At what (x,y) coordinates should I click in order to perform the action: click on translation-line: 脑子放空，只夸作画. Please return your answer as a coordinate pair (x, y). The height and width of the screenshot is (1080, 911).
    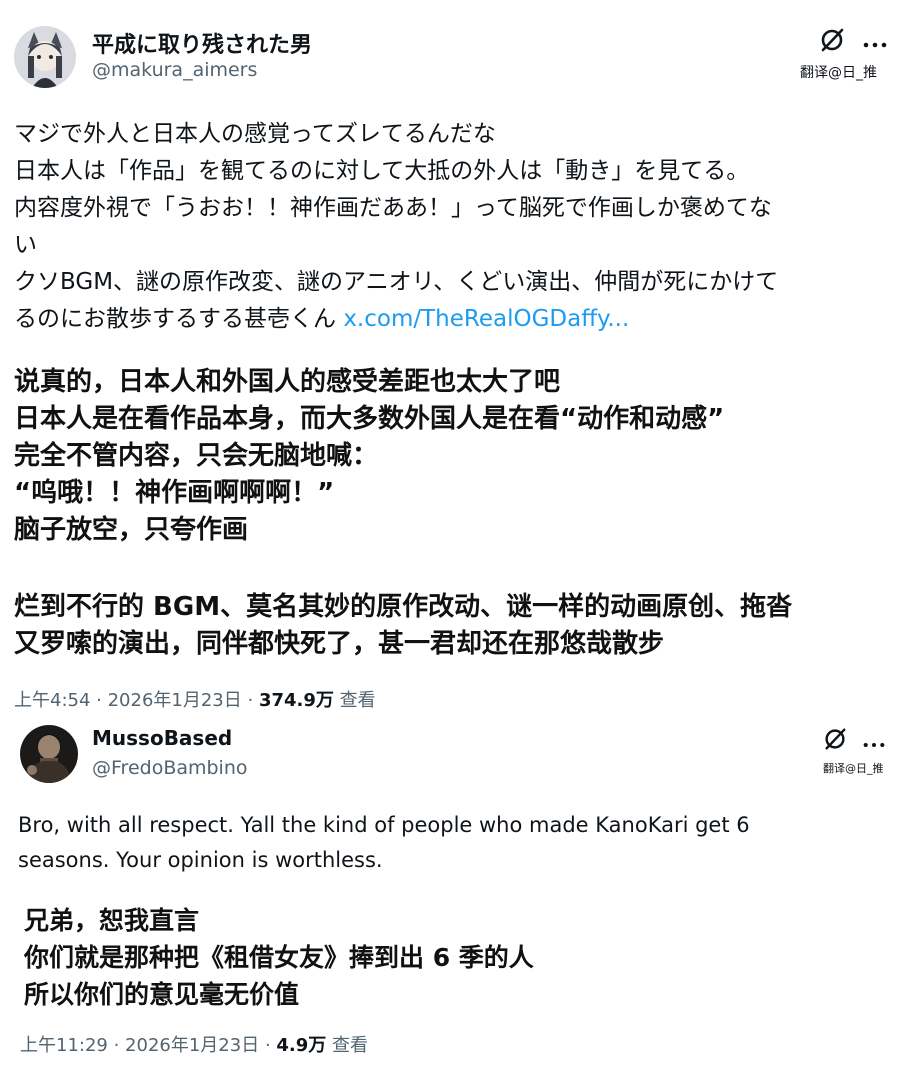
    Looking at the image, I should click on (131, 530).